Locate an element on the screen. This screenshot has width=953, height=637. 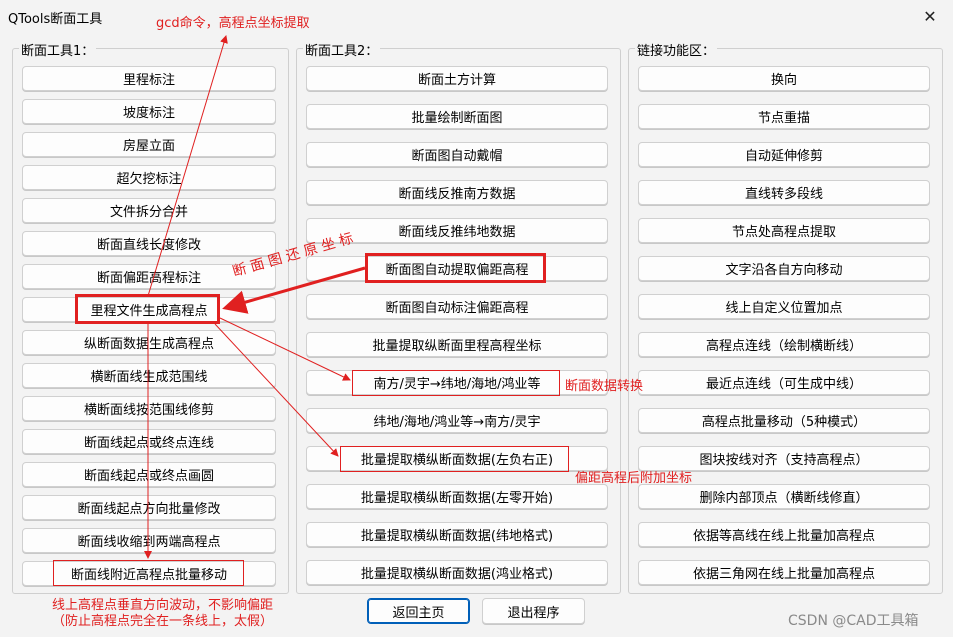
arrow-to-convert is located at coordinates (285, 349).